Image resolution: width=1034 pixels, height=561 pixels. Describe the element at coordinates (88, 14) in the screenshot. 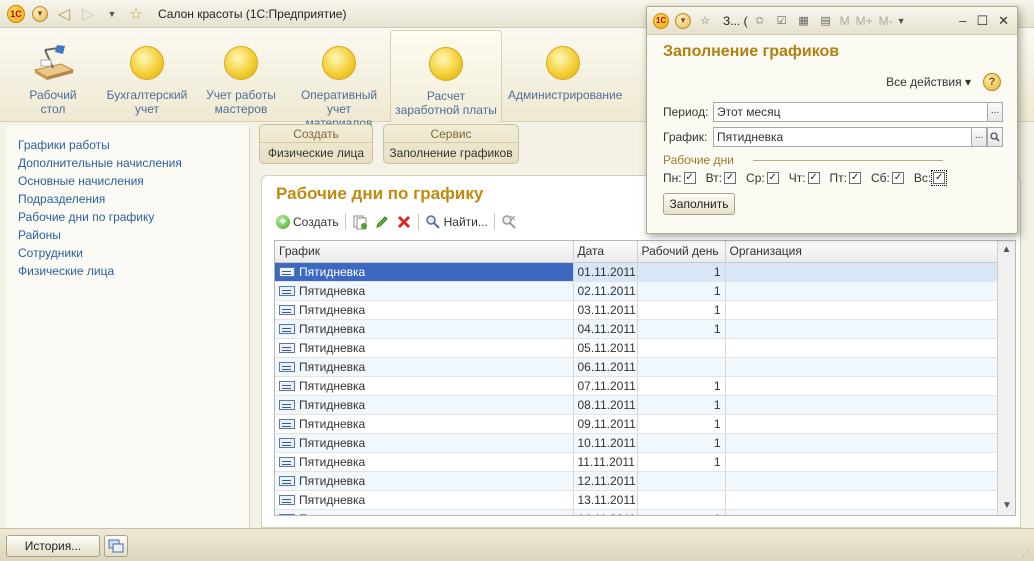

I see `forward-arrow-icon: ▷` at that location.